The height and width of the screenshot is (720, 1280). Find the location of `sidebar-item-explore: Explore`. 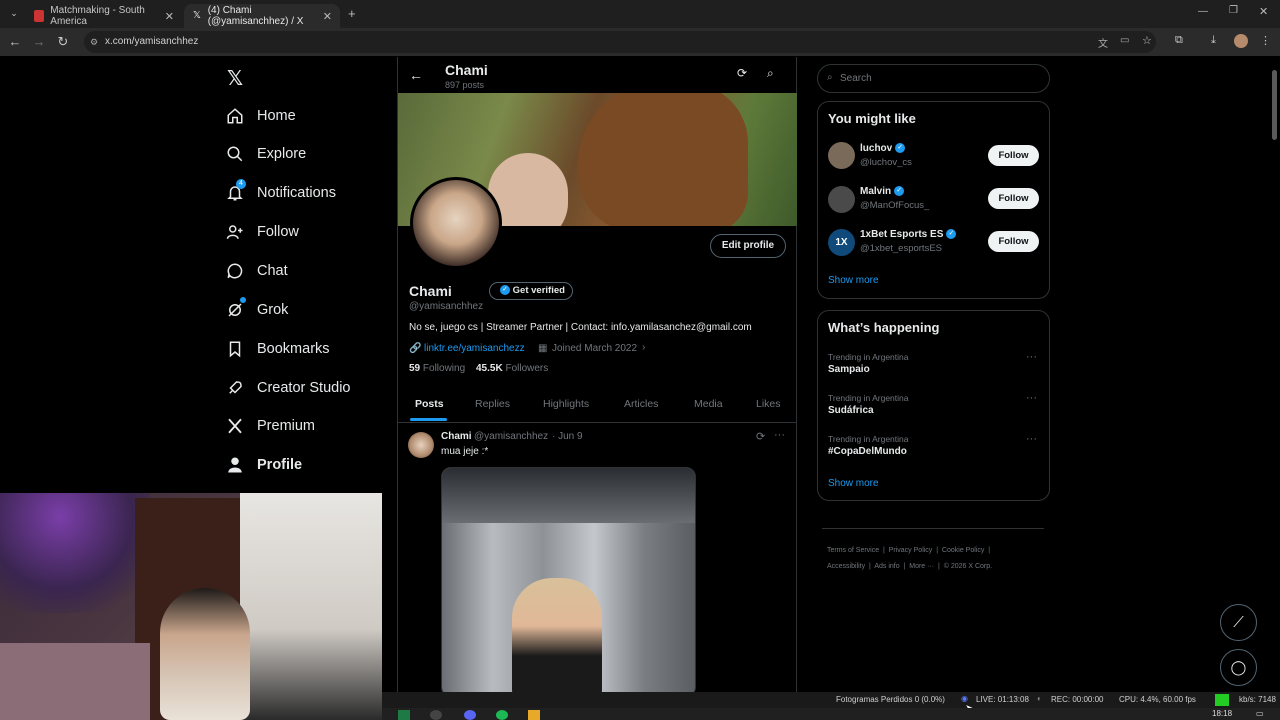

sidebar-item-explore: Explore is located at coordinates (266, 154).